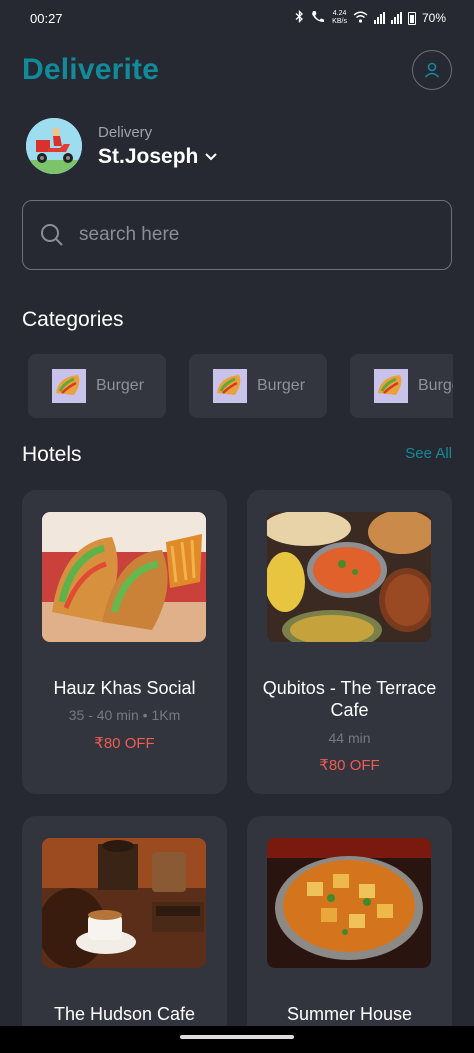  I want to click on hotel-name: Hauz Khas Social, so click(124, 688).